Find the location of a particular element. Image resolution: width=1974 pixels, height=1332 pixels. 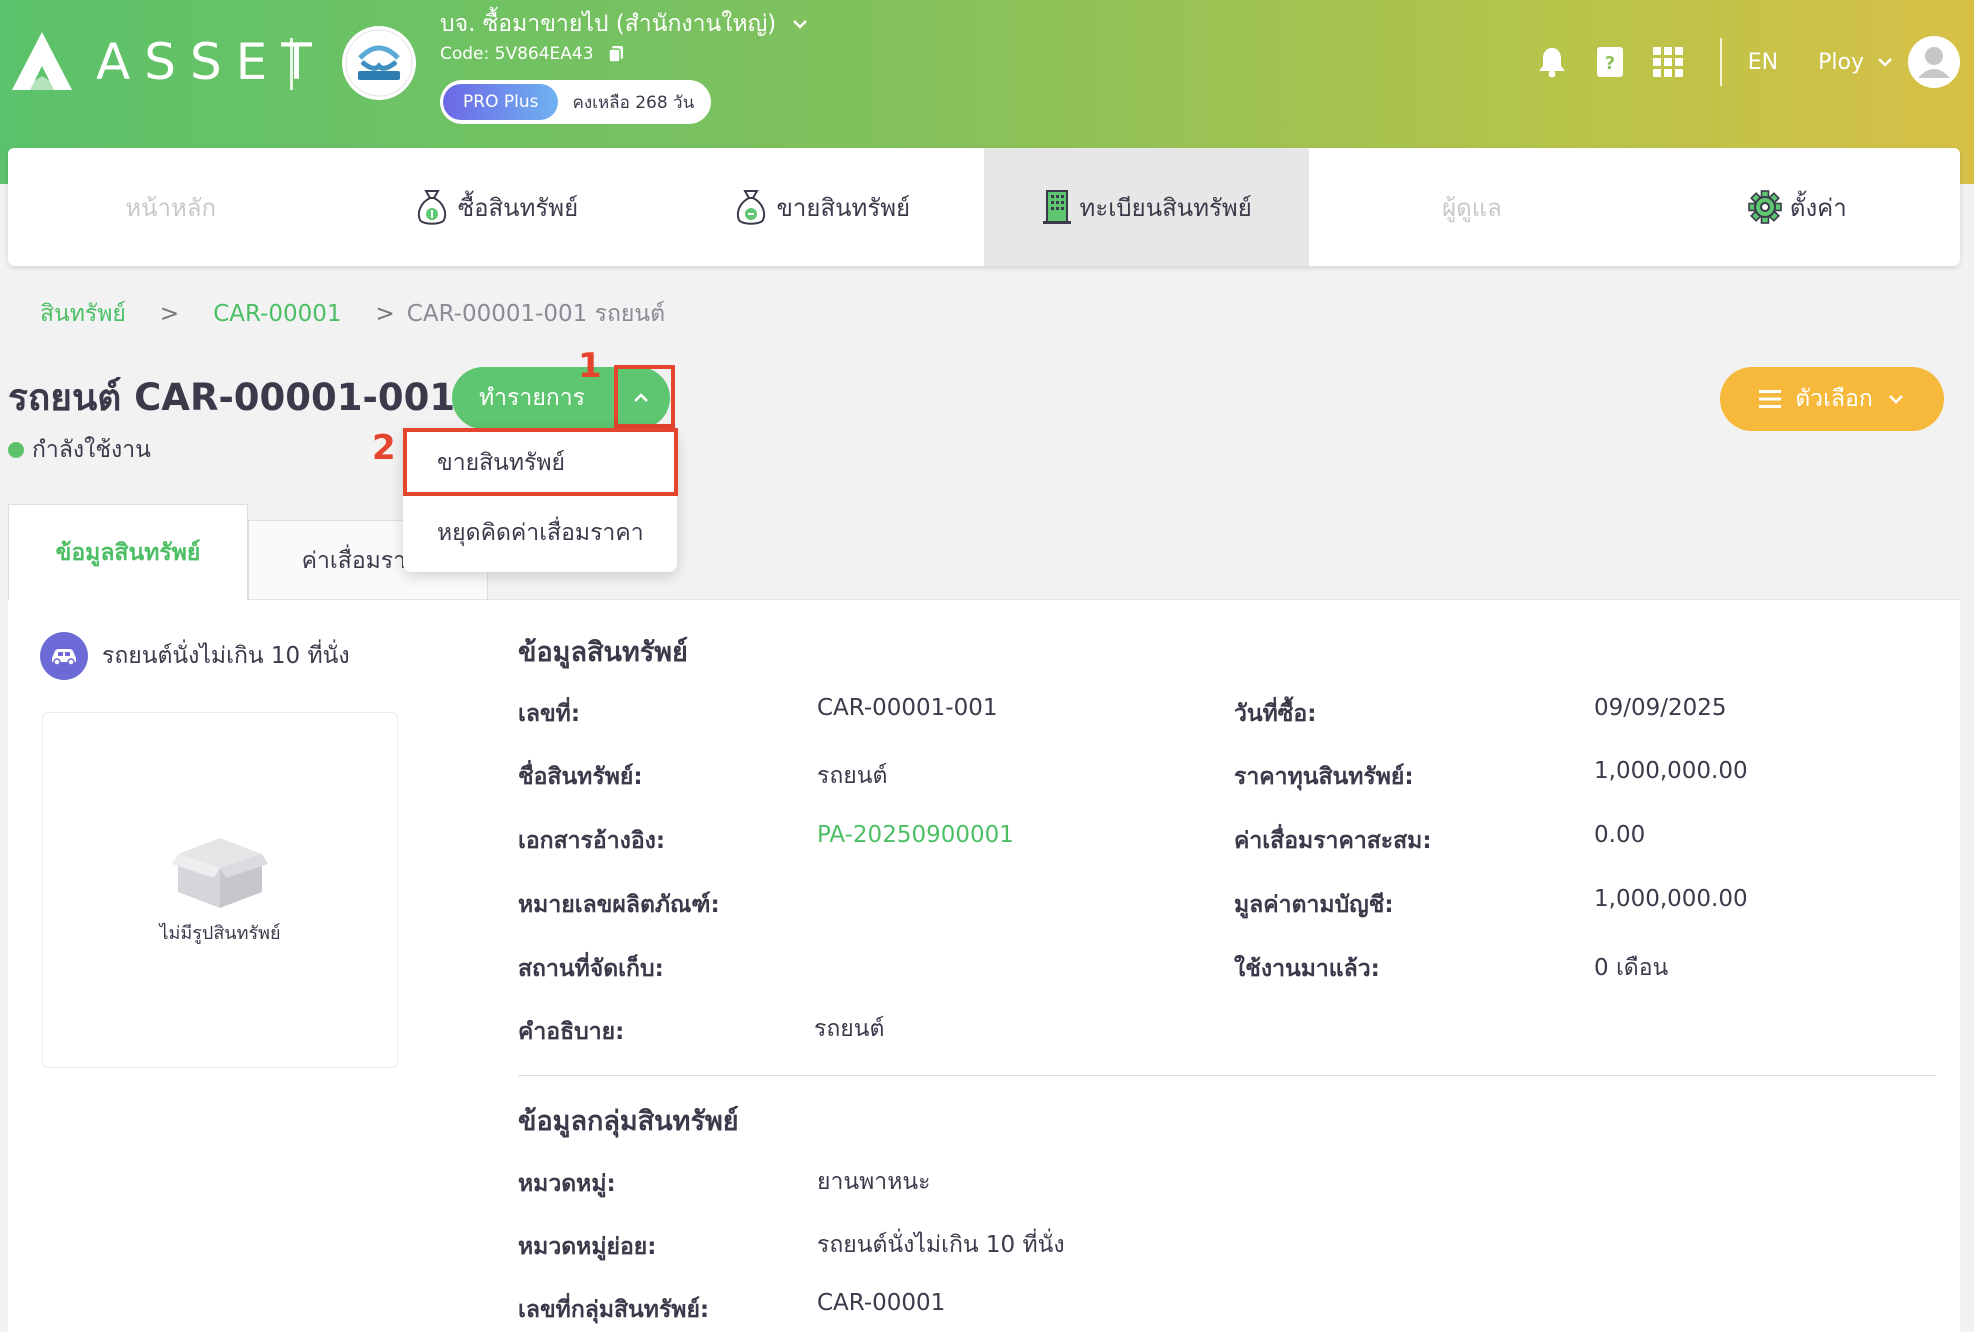

field-value-category: ยานพาหนะ is located at coordinates (874, 1182).